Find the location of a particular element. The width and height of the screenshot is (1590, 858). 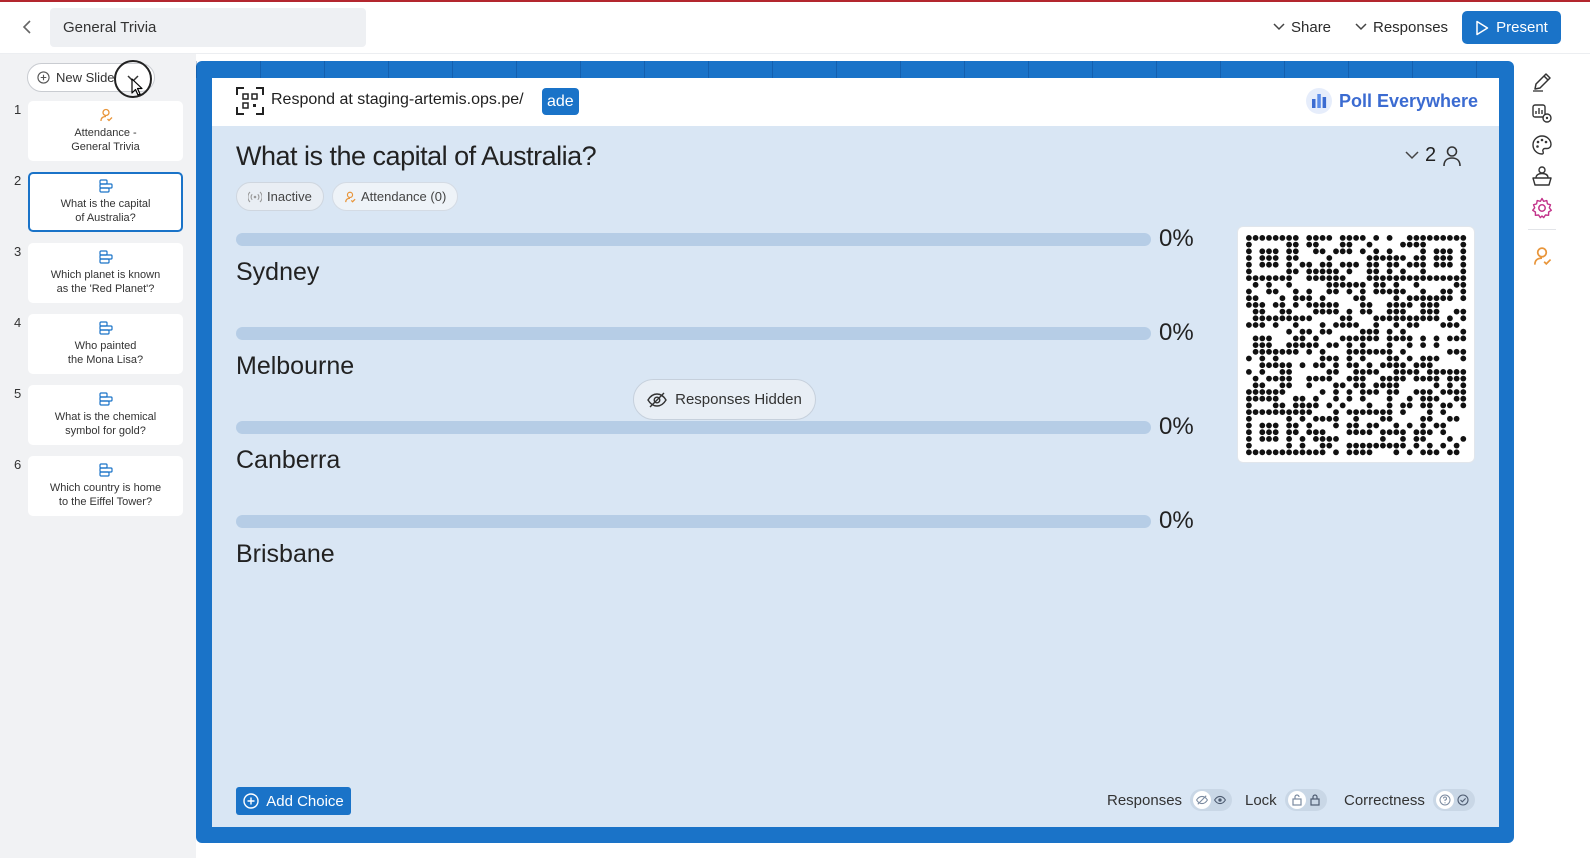

new-slide-label: New Slide is located at coordinates (85, 77).